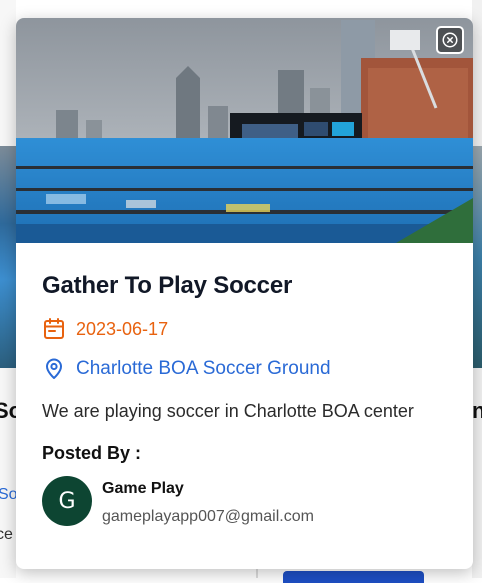 This screenshot has width=482, height=583. I want to click on author-info: G Game Play gameplayapp007@gmail.com, so click(247, 502).